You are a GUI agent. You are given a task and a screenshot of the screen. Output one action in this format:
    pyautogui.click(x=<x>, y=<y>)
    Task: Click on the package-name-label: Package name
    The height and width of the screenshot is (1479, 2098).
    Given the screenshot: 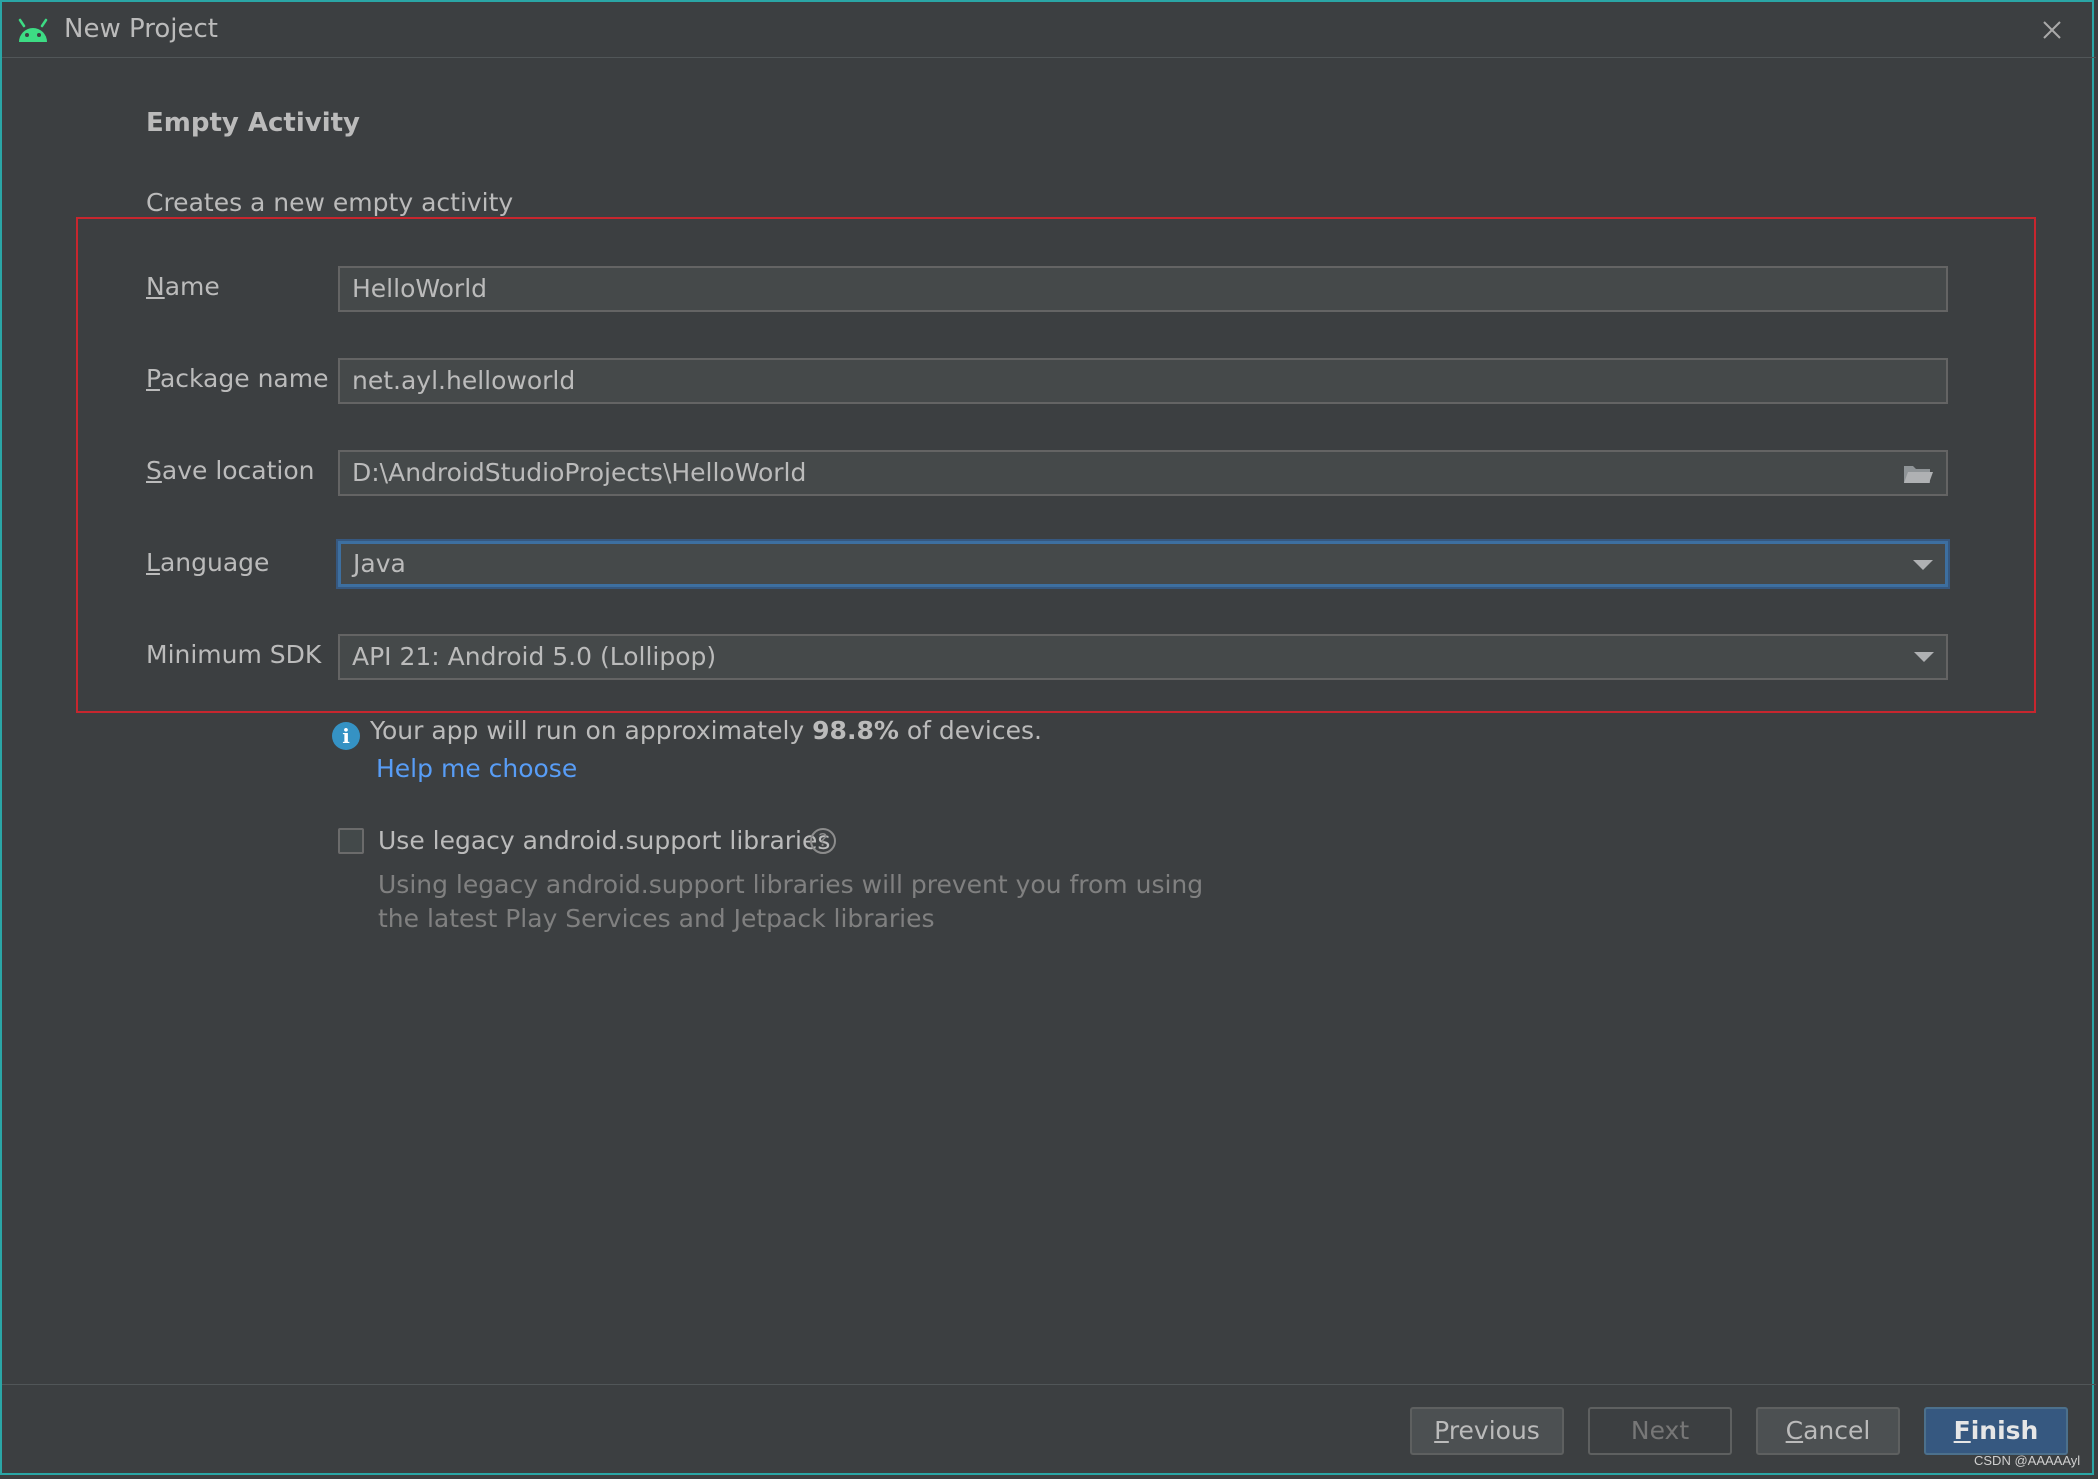 What is the action you would take?
    pyautogui.click(x=237, y=378)
    